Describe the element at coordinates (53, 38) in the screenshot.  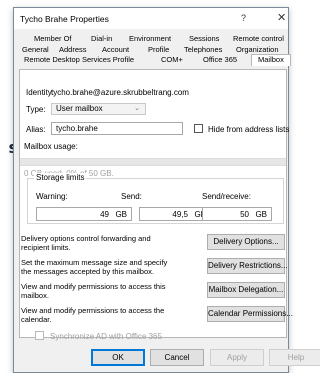
I see `tab-member-of: Member Of` at that location.